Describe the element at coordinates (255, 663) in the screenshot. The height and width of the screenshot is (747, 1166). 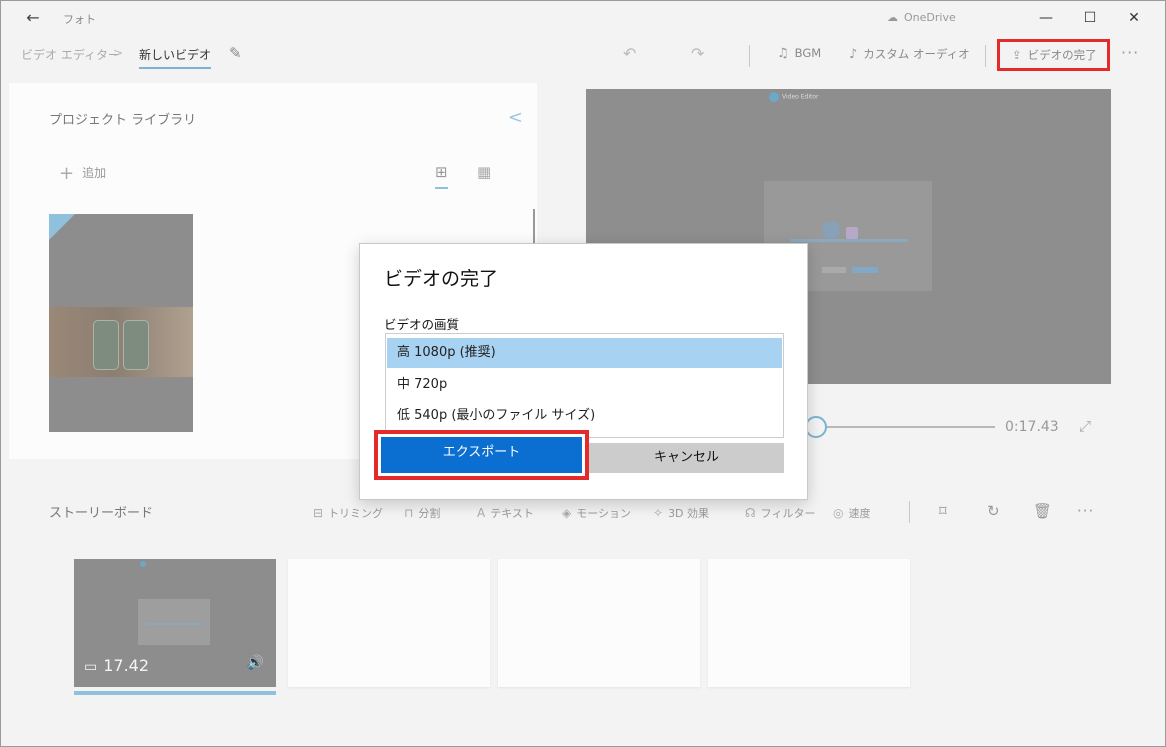
I see `speaker-icon: 🔊` at that location.